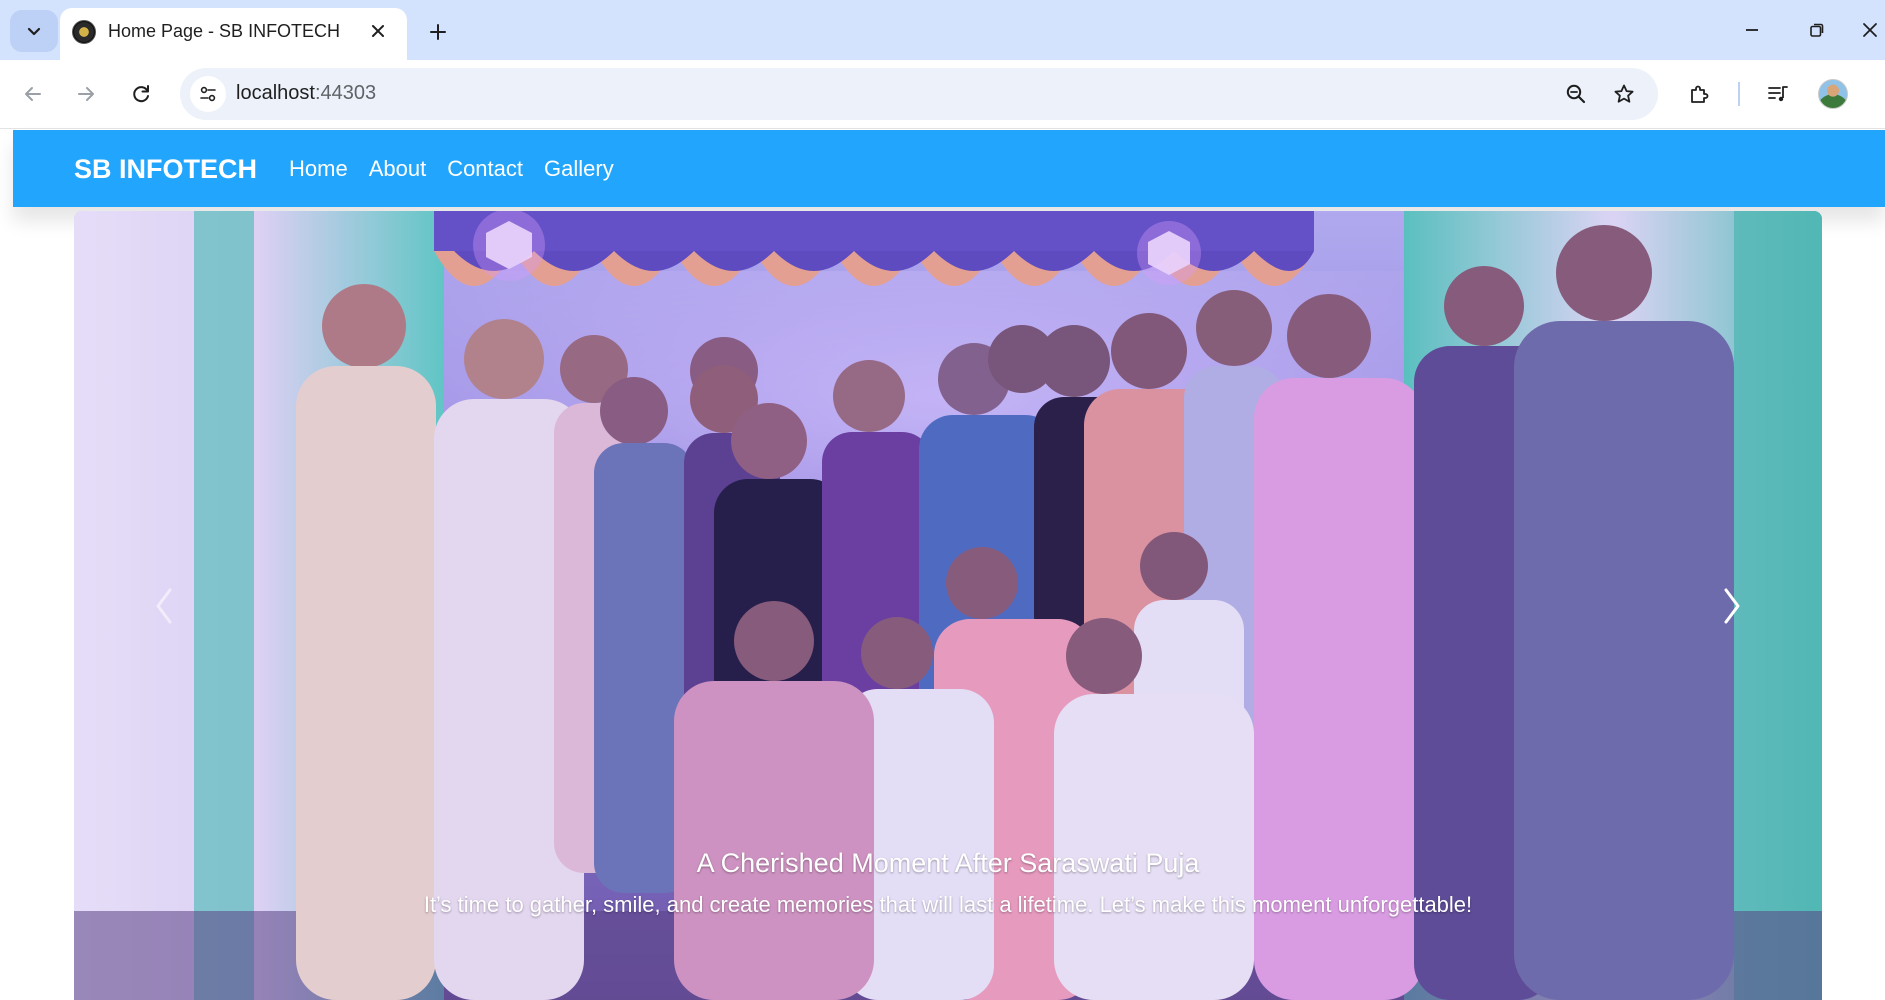  I want to click on minimize-button, so click(1752, 30).